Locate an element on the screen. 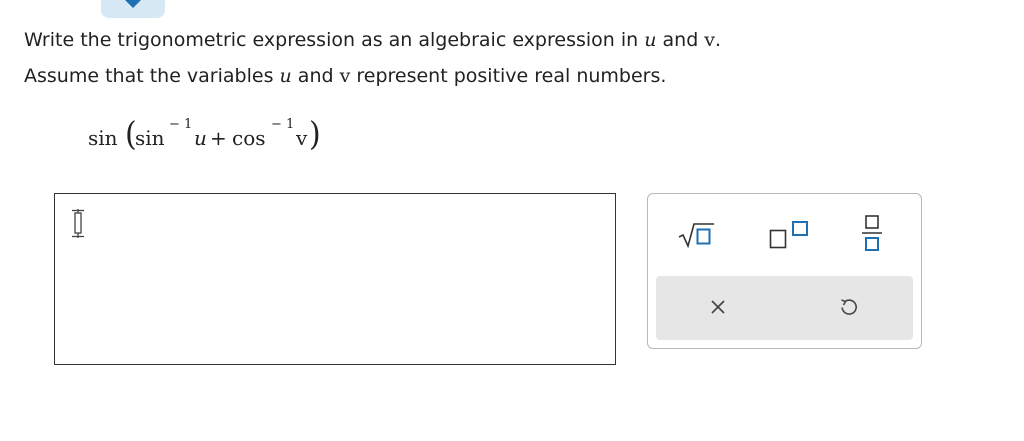  expr-sin-inner: sin is located at coordinates (150, 138).